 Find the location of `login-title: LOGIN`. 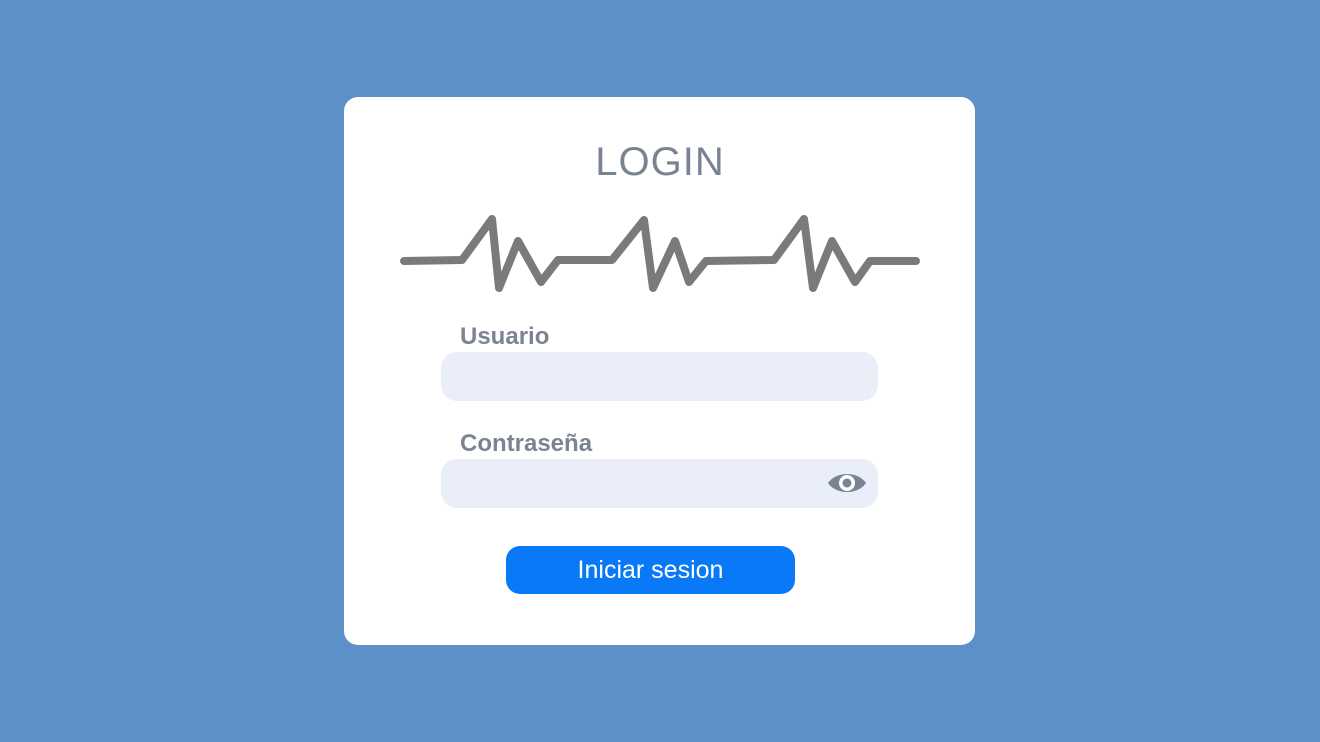

login-title: LOGIN is located at coordinates (660, 162).